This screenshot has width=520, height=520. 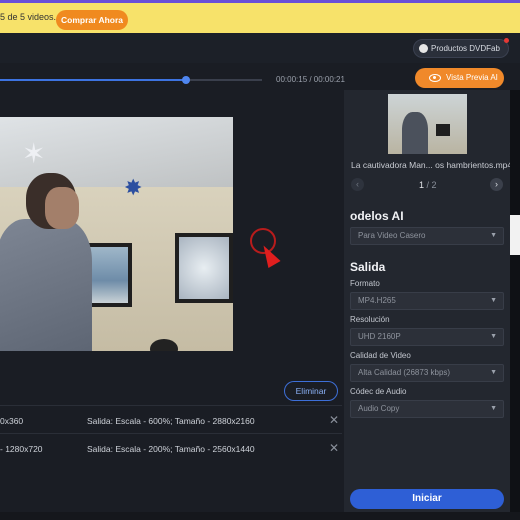 I want to click on ai-preview-button: Vista Previa AI, so click(x=459, y=78).